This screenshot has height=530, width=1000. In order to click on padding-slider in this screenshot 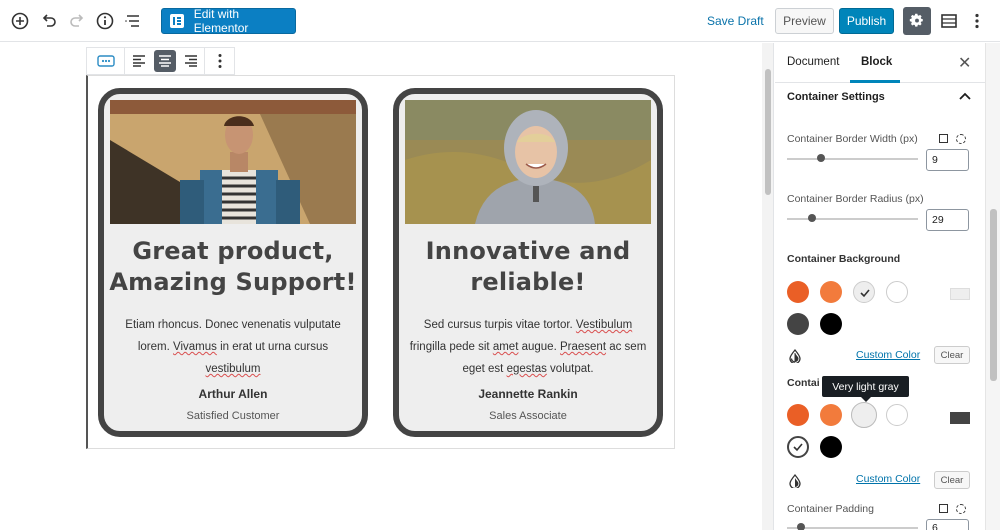, I will do `click(852, 528)`.